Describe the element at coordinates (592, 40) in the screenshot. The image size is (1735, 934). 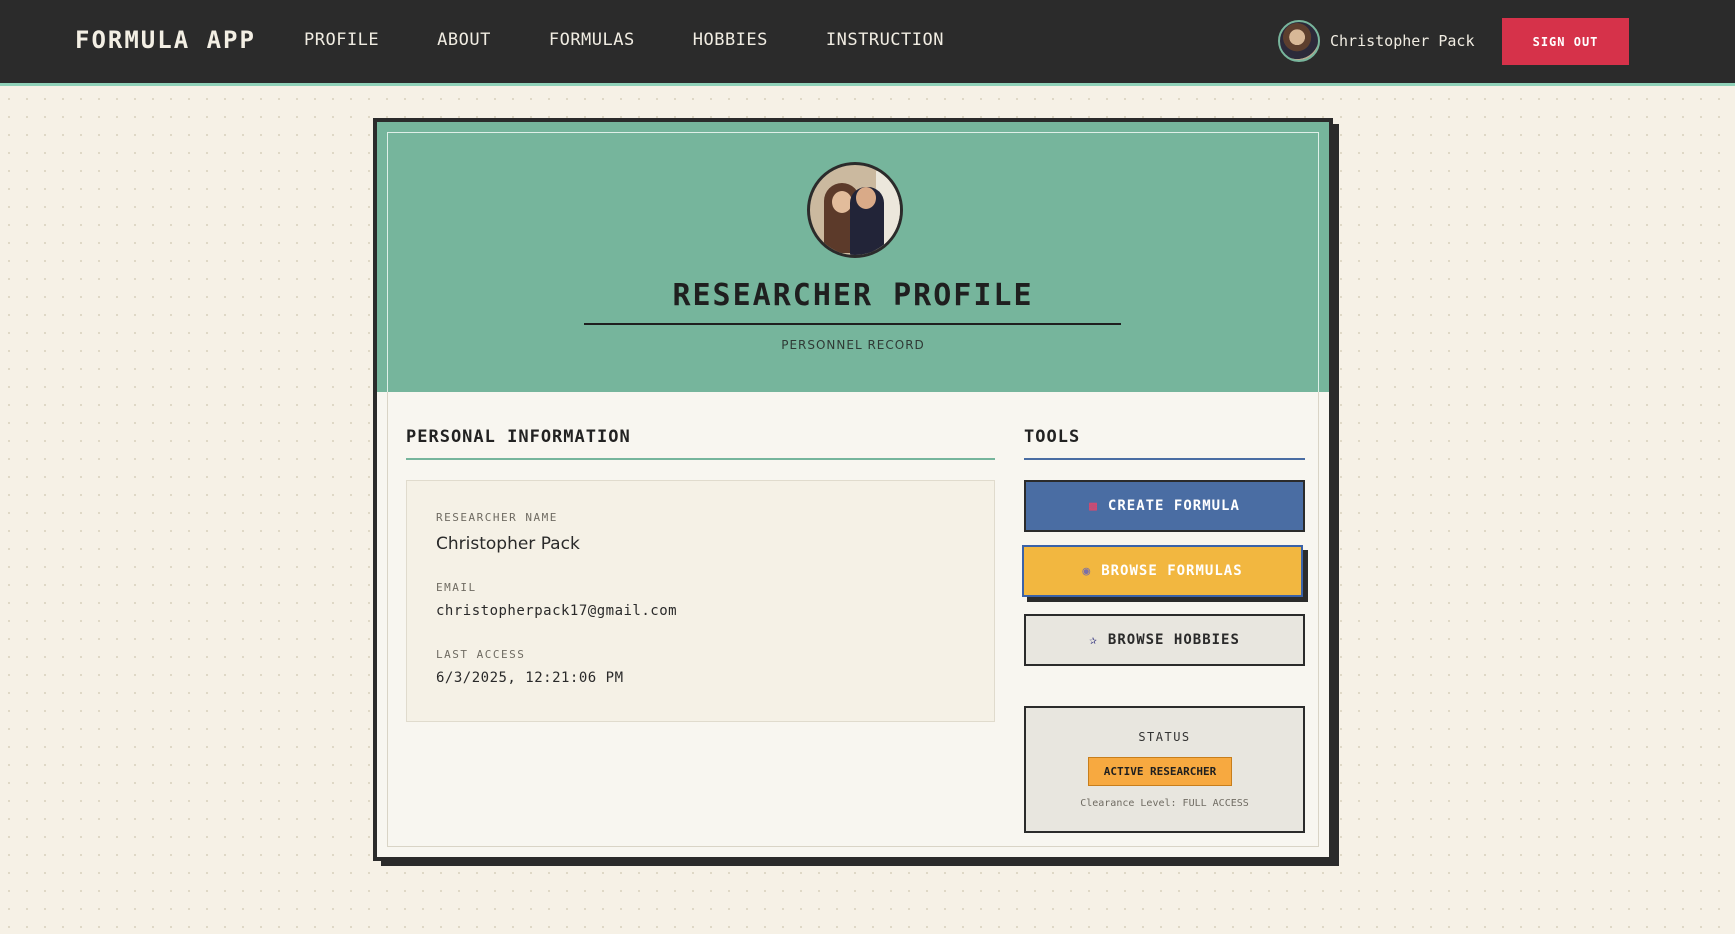
I see `nav-link-formulas: FORMULAS` at that location.